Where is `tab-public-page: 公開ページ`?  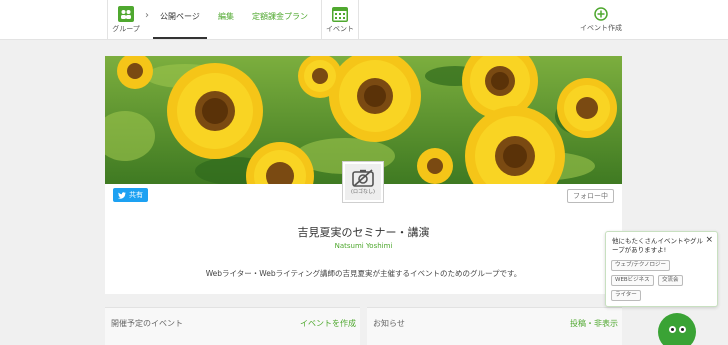
tab-public-page: 公開ページ is located at coordinates (180, 16).